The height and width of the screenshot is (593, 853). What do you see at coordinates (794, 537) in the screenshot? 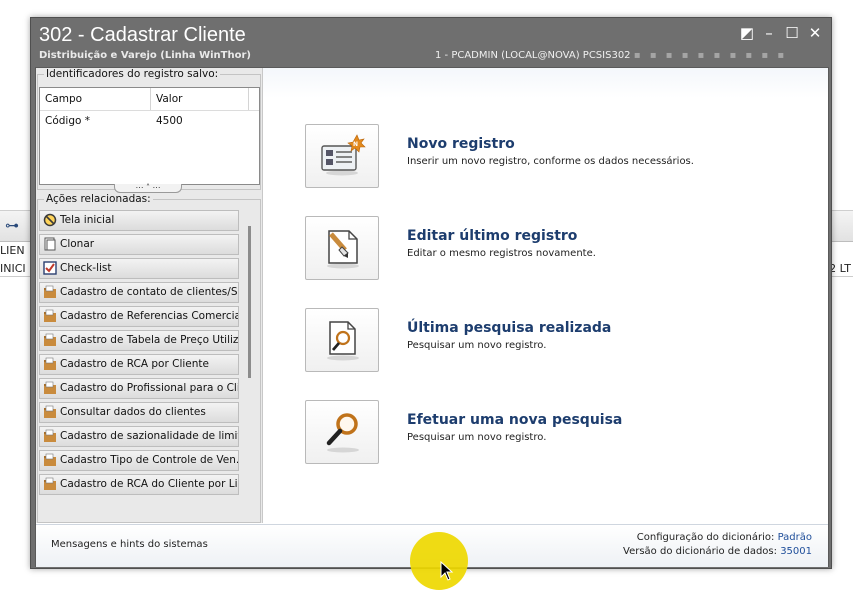
I see `dictionary-config-value: Padrão` at bounding box center [794, 537].